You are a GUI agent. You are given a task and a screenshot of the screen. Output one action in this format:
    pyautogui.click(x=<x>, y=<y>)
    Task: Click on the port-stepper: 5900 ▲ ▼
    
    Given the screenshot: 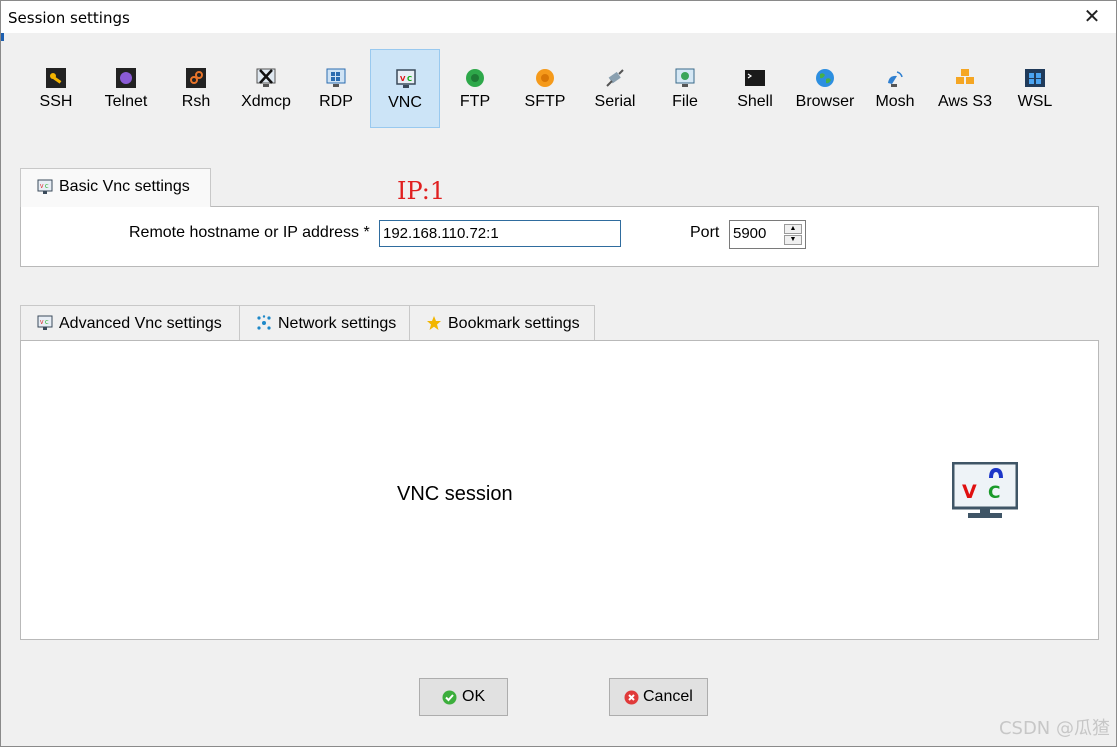 What is the action you would take?
    pyautogui.click(x=767, y=234)
    